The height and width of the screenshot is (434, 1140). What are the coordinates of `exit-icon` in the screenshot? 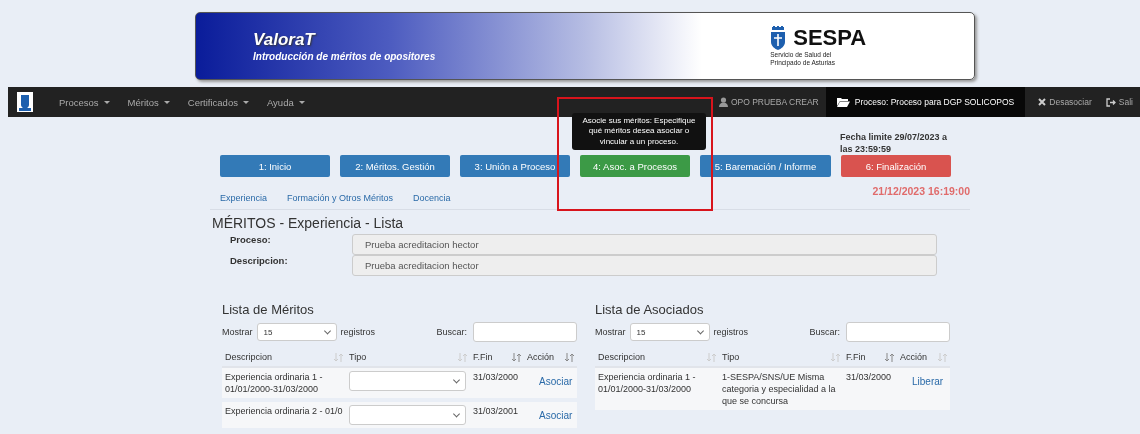 It's located at (1110, 102).